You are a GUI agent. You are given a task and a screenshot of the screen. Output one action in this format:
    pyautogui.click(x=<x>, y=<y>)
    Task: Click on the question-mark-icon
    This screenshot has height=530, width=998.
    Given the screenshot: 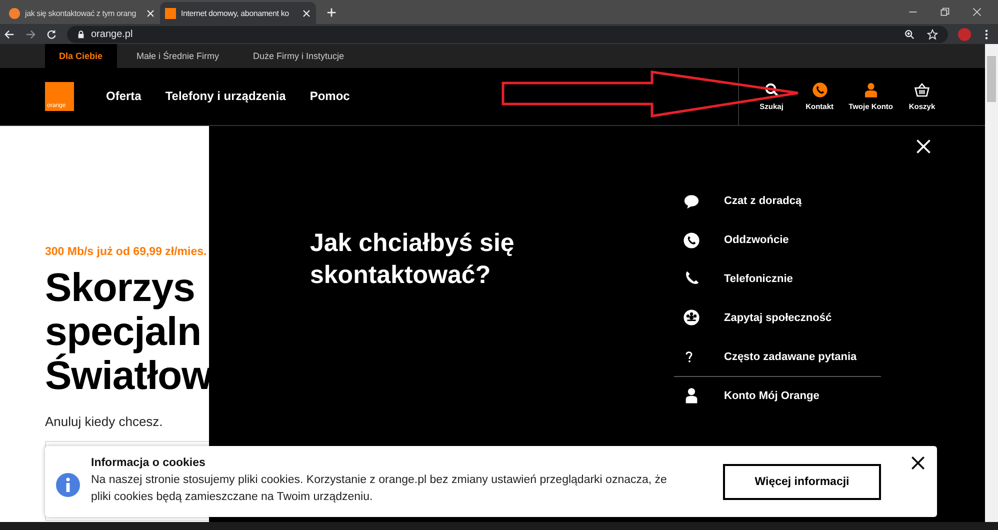 What is the action you would take?
    pyautogui.click(x=689, y=356)
    